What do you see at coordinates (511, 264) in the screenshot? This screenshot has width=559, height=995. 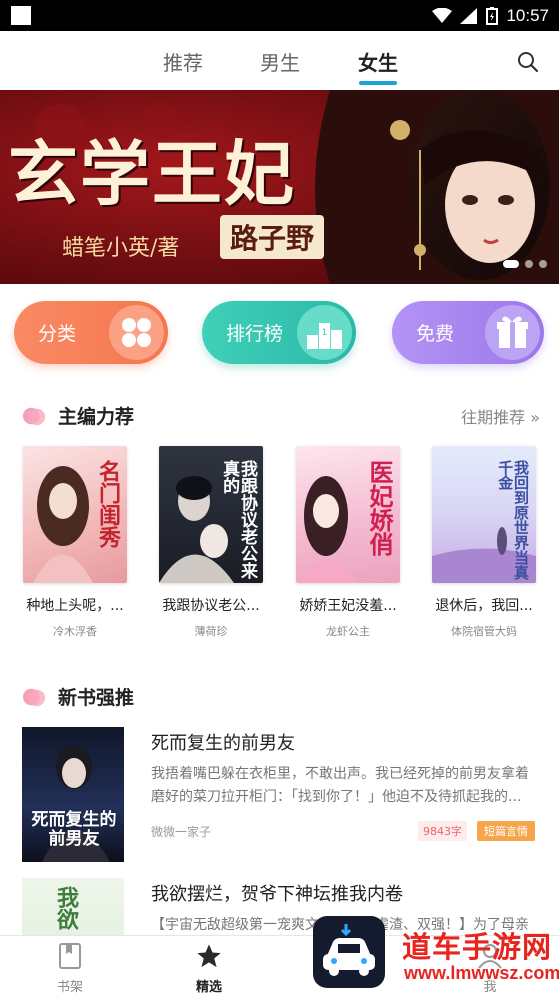 I see `pagination-dot-active` at bounding box center [511, 264].